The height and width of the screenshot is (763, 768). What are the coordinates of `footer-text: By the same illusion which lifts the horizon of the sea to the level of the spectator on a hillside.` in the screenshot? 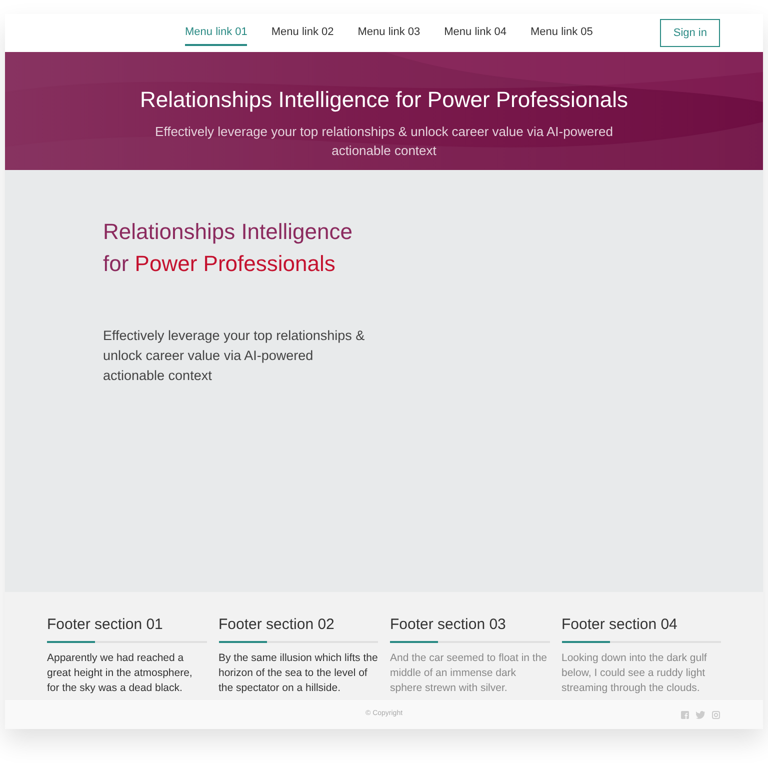 It's located at (298, 673).